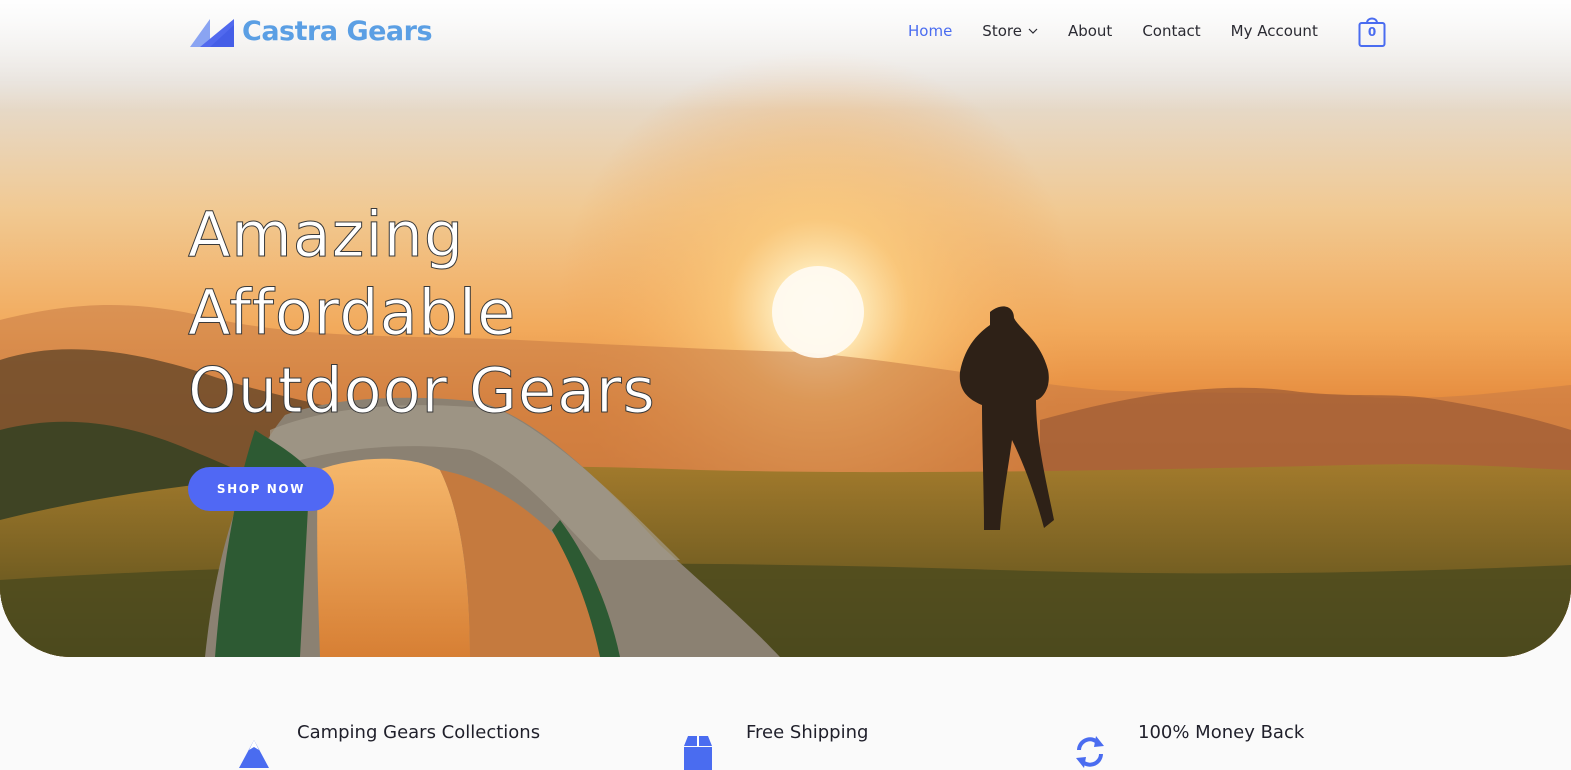 This screenshot has width=1571, height=770. Describe the element at coordinates (352, 313) in the screenshot. I see `hero-headline-line-2: Affordable` at that location.